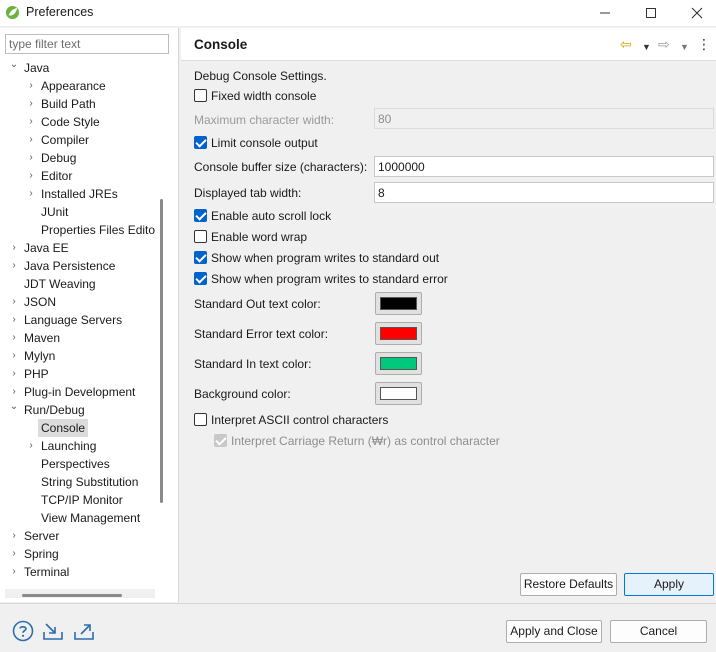 The width and height of the screenshot is (716, 652). I want to click on tree-item-label: Server, so click(42, 536).